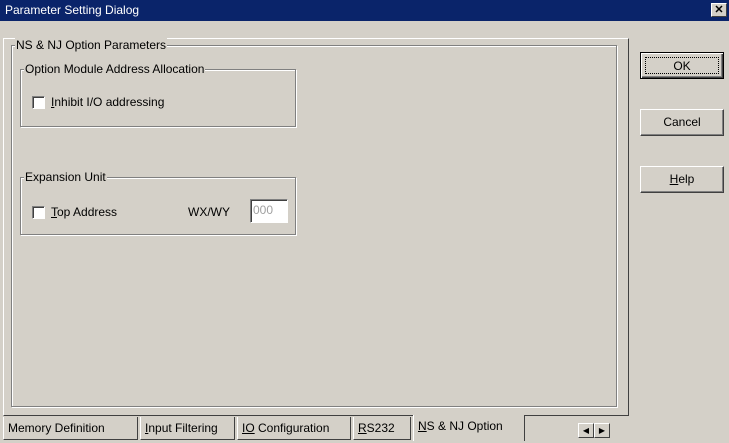 Image resolution: width=729 pixels, height=443 pixels. I want to click on wx-wy-address-input: 000, so click(269, 211).